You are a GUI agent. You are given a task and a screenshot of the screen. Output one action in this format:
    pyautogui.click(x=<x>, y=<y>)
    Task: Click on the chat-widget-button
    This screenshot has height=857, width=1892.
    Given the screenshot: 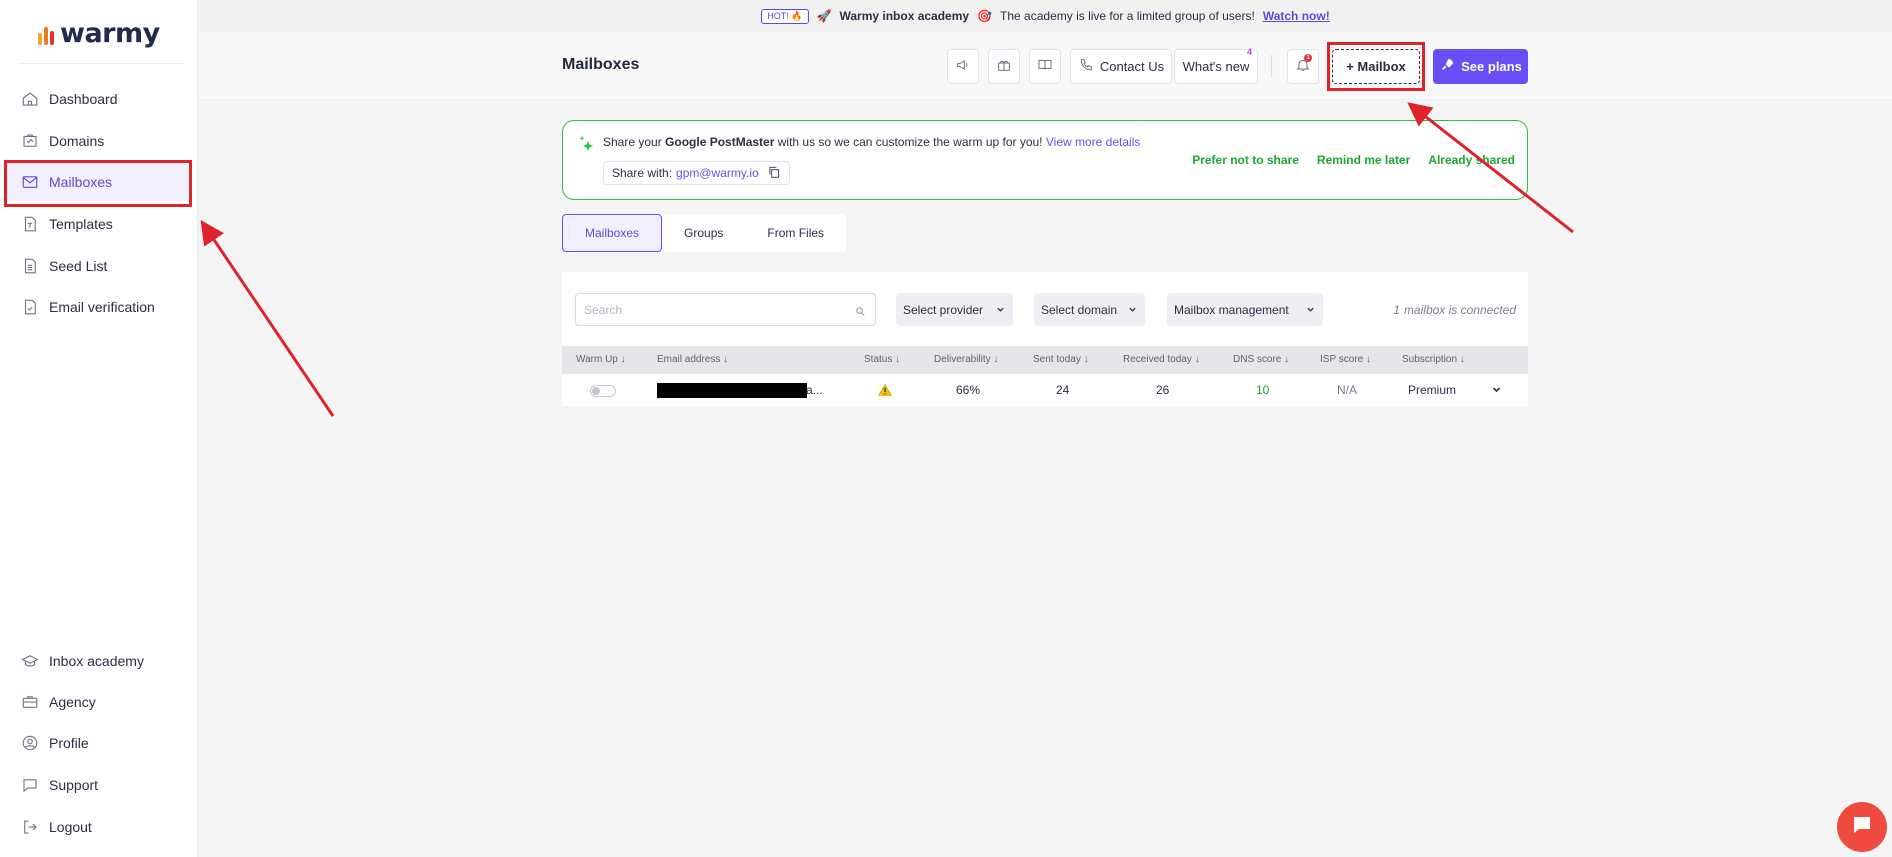 What is the action you would take?
    pyautogui.click(x=1862, y=827)
    